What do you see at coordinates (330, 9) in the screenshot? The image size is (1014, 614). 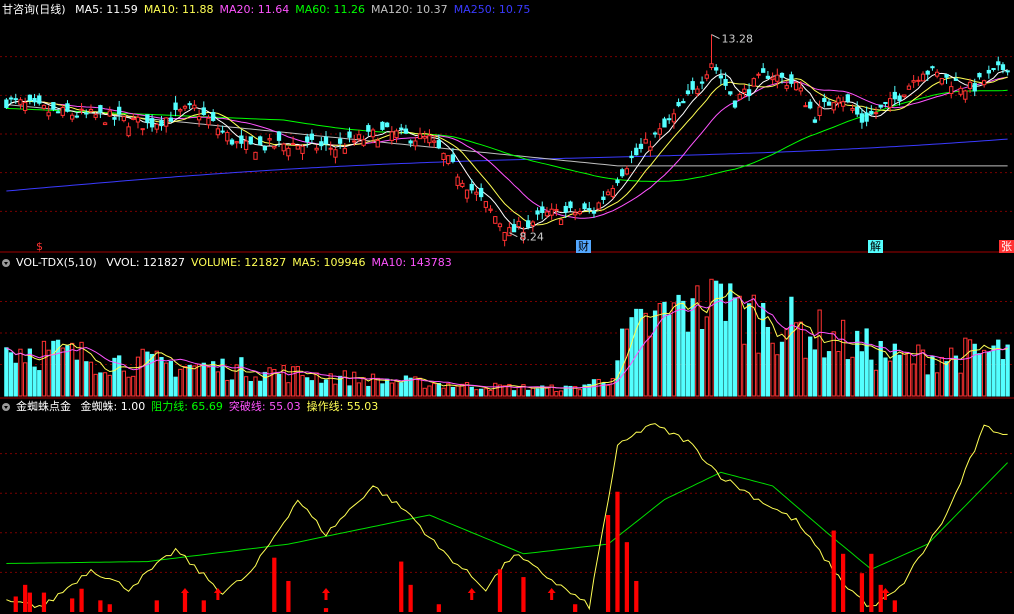 I see `main-indicator: MA60: 11.26` at bounding box center [330, 9].